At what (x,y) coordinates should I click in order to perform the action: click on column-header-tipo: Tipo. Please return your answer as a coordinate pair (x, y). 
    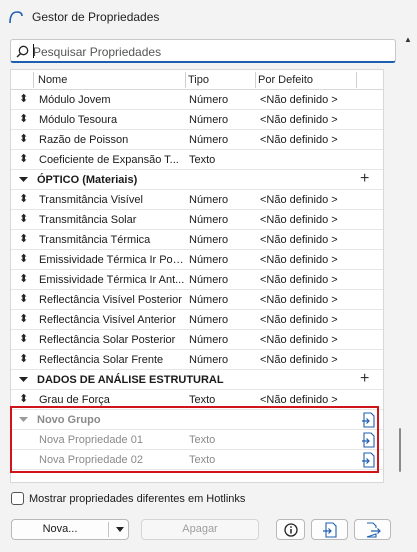
    Looking at the image, I should click on (198, 80).